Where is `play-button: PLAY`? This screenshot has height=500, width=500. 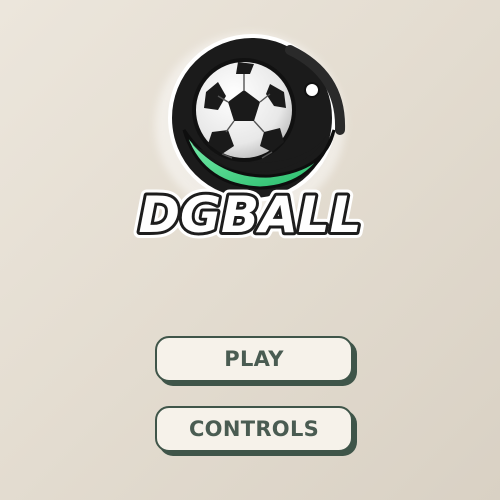 play-button: PLAY is located at coordinates (254, 359).